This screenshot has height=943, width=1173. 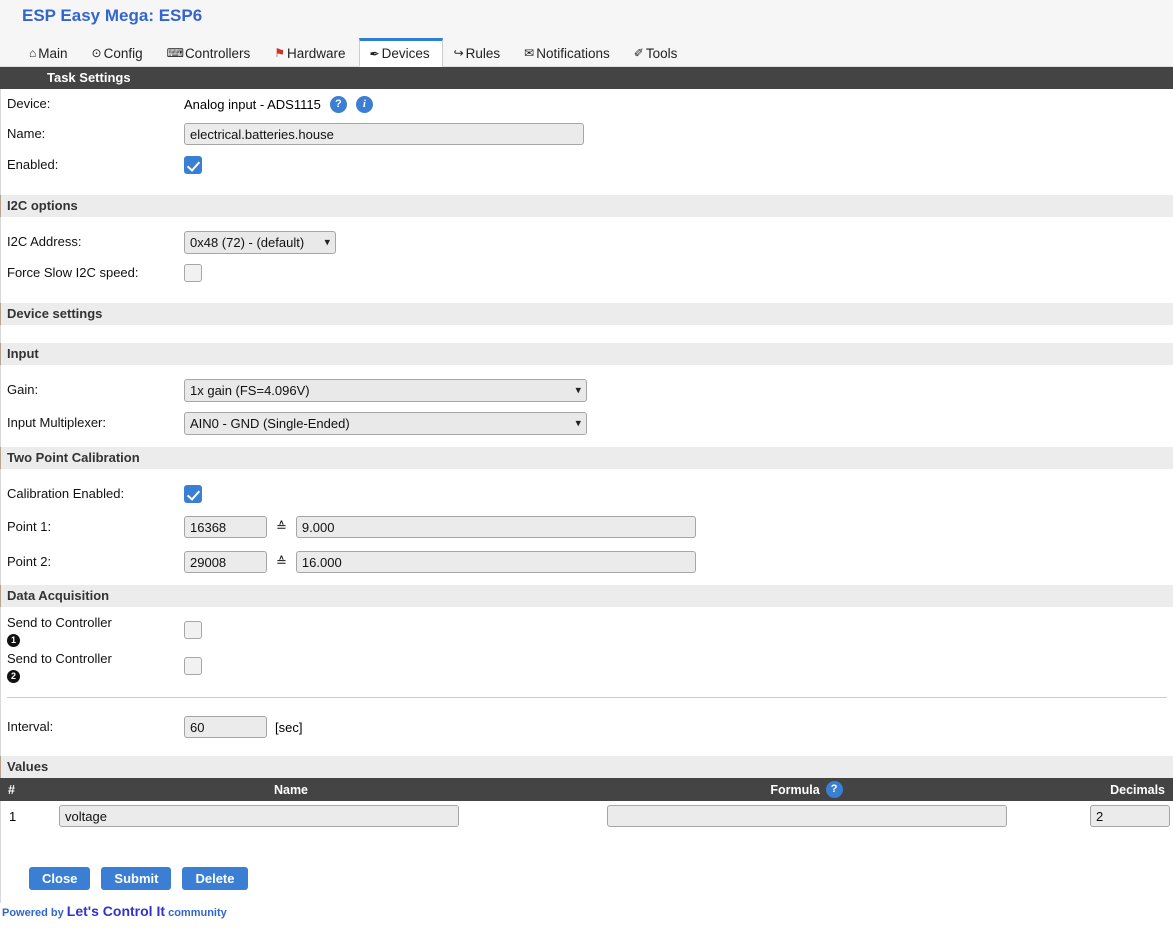 What do you see at coordinates (586, 242) in the screenshot?
I see `row-i2c-address: I2C Address: 0x48 (72) - (default)` at bounding box center [586, 242].